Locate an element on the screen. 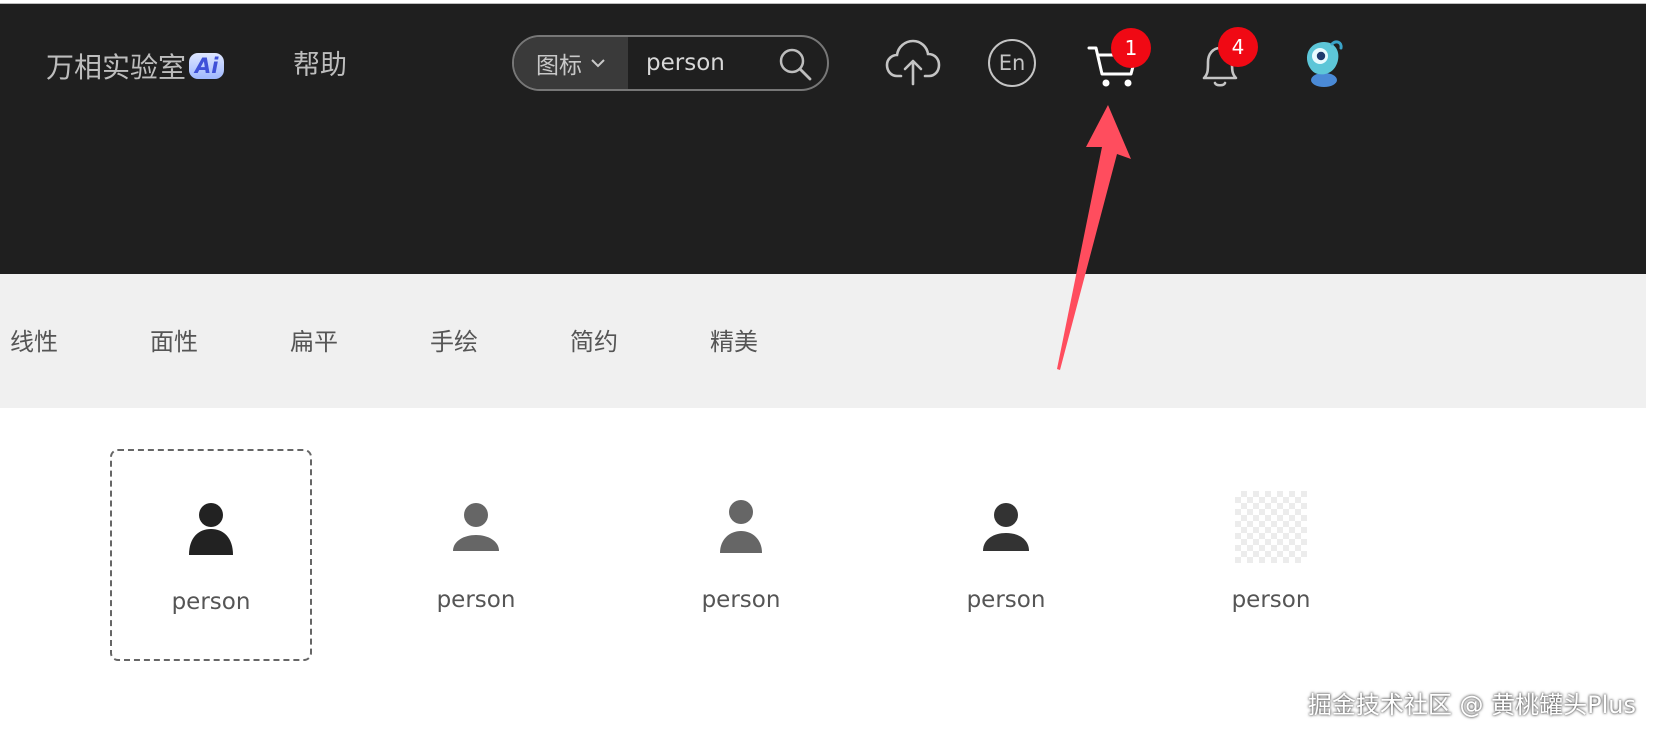  filter-exquisite: 精美 is located at coordinates (734, 339).